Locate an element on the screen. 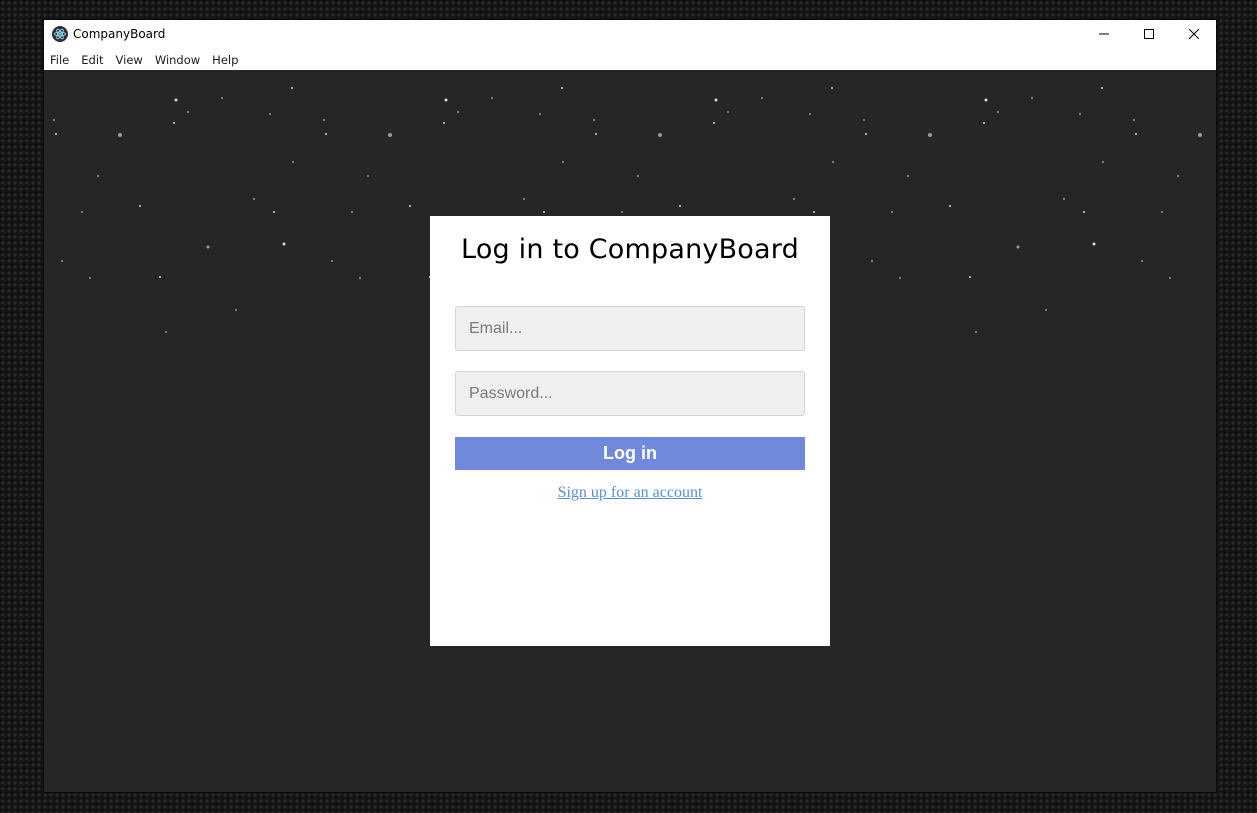 Image resolution: width=1257 pixels, height=813 pixels. minimize-icon is located at coordinates (1103, 34).